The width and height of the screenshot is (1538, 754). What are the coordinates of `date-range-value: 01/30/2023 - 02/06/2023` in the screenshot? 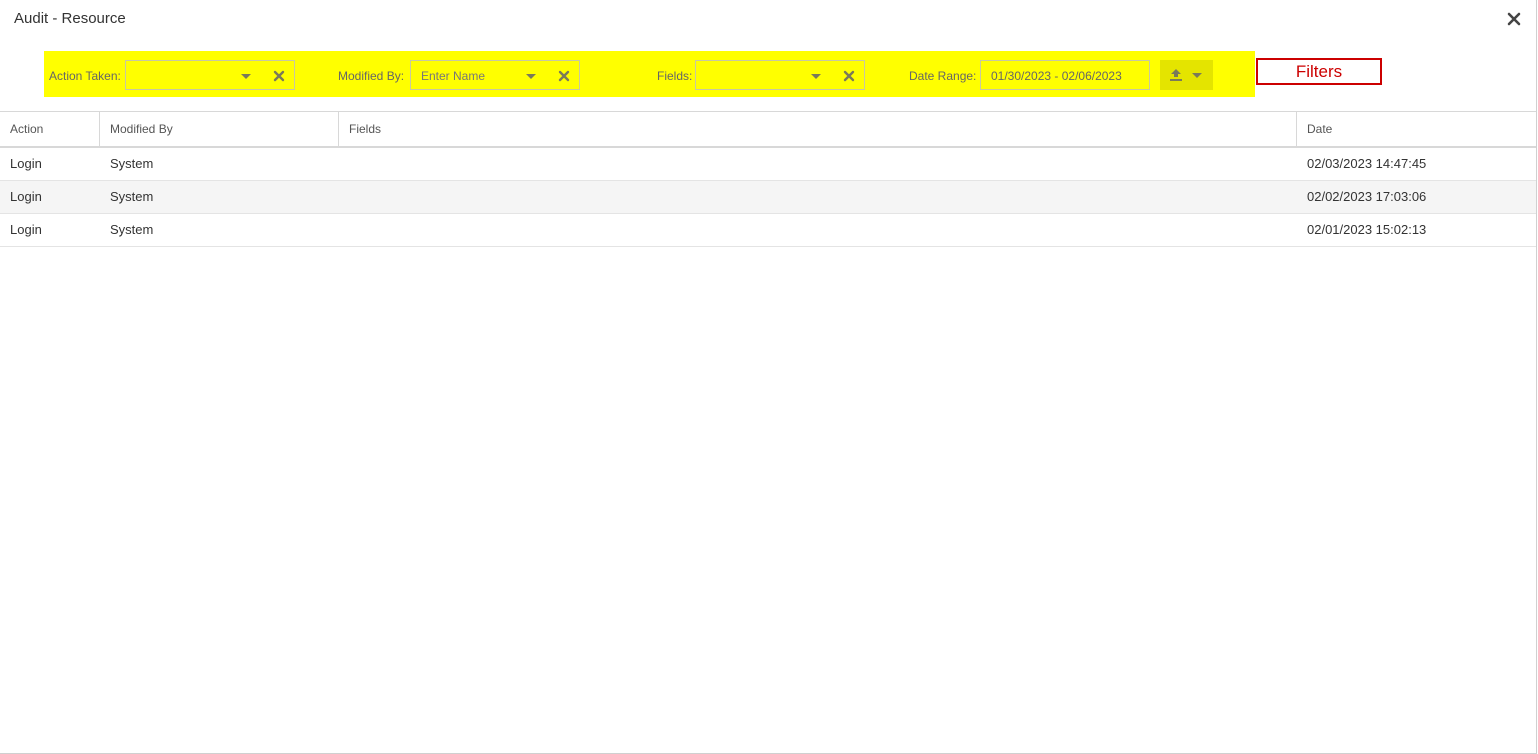 It's located at (1056, 76).